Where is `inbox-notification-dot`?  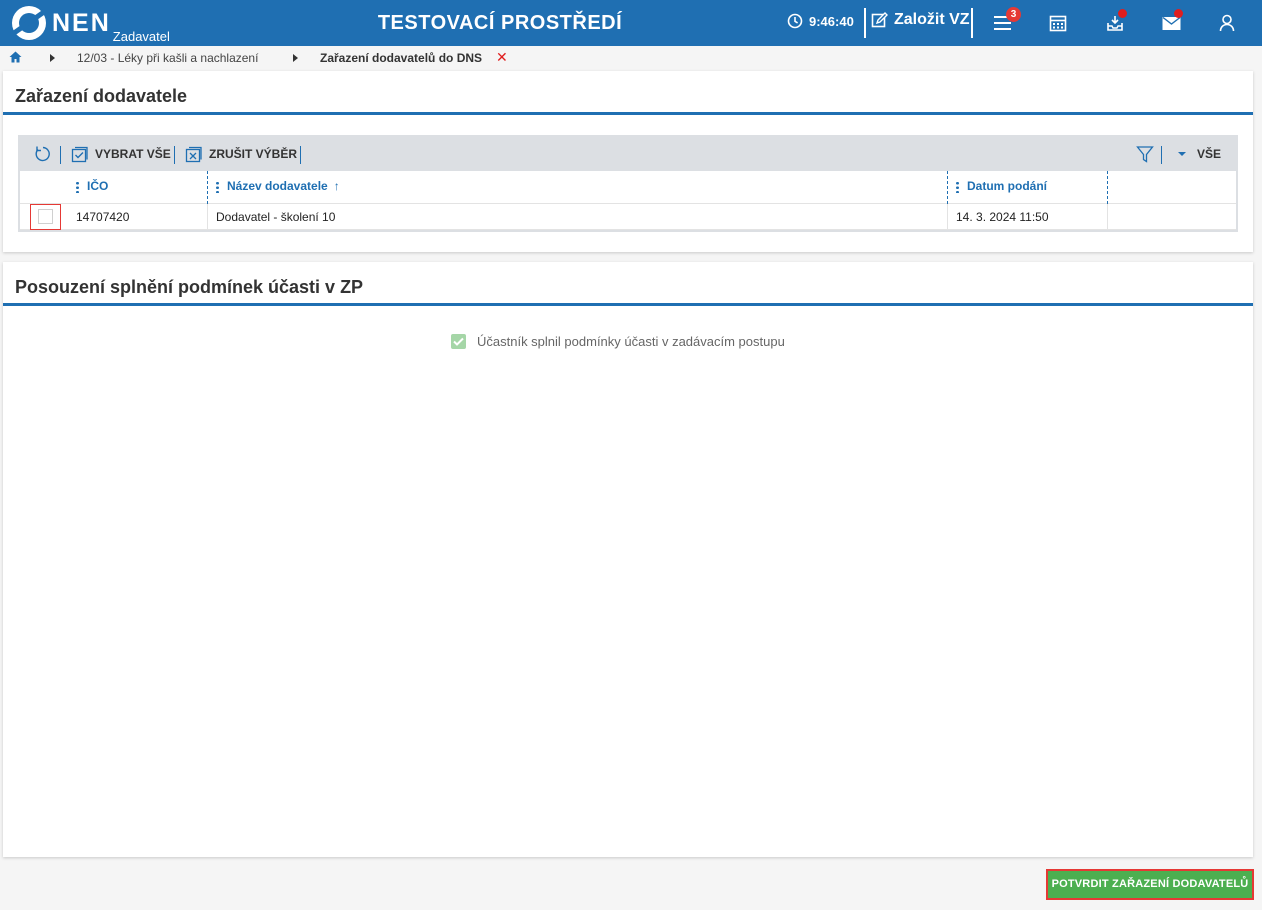 inbox-notification-dot is located at coordinates (1122, 13).